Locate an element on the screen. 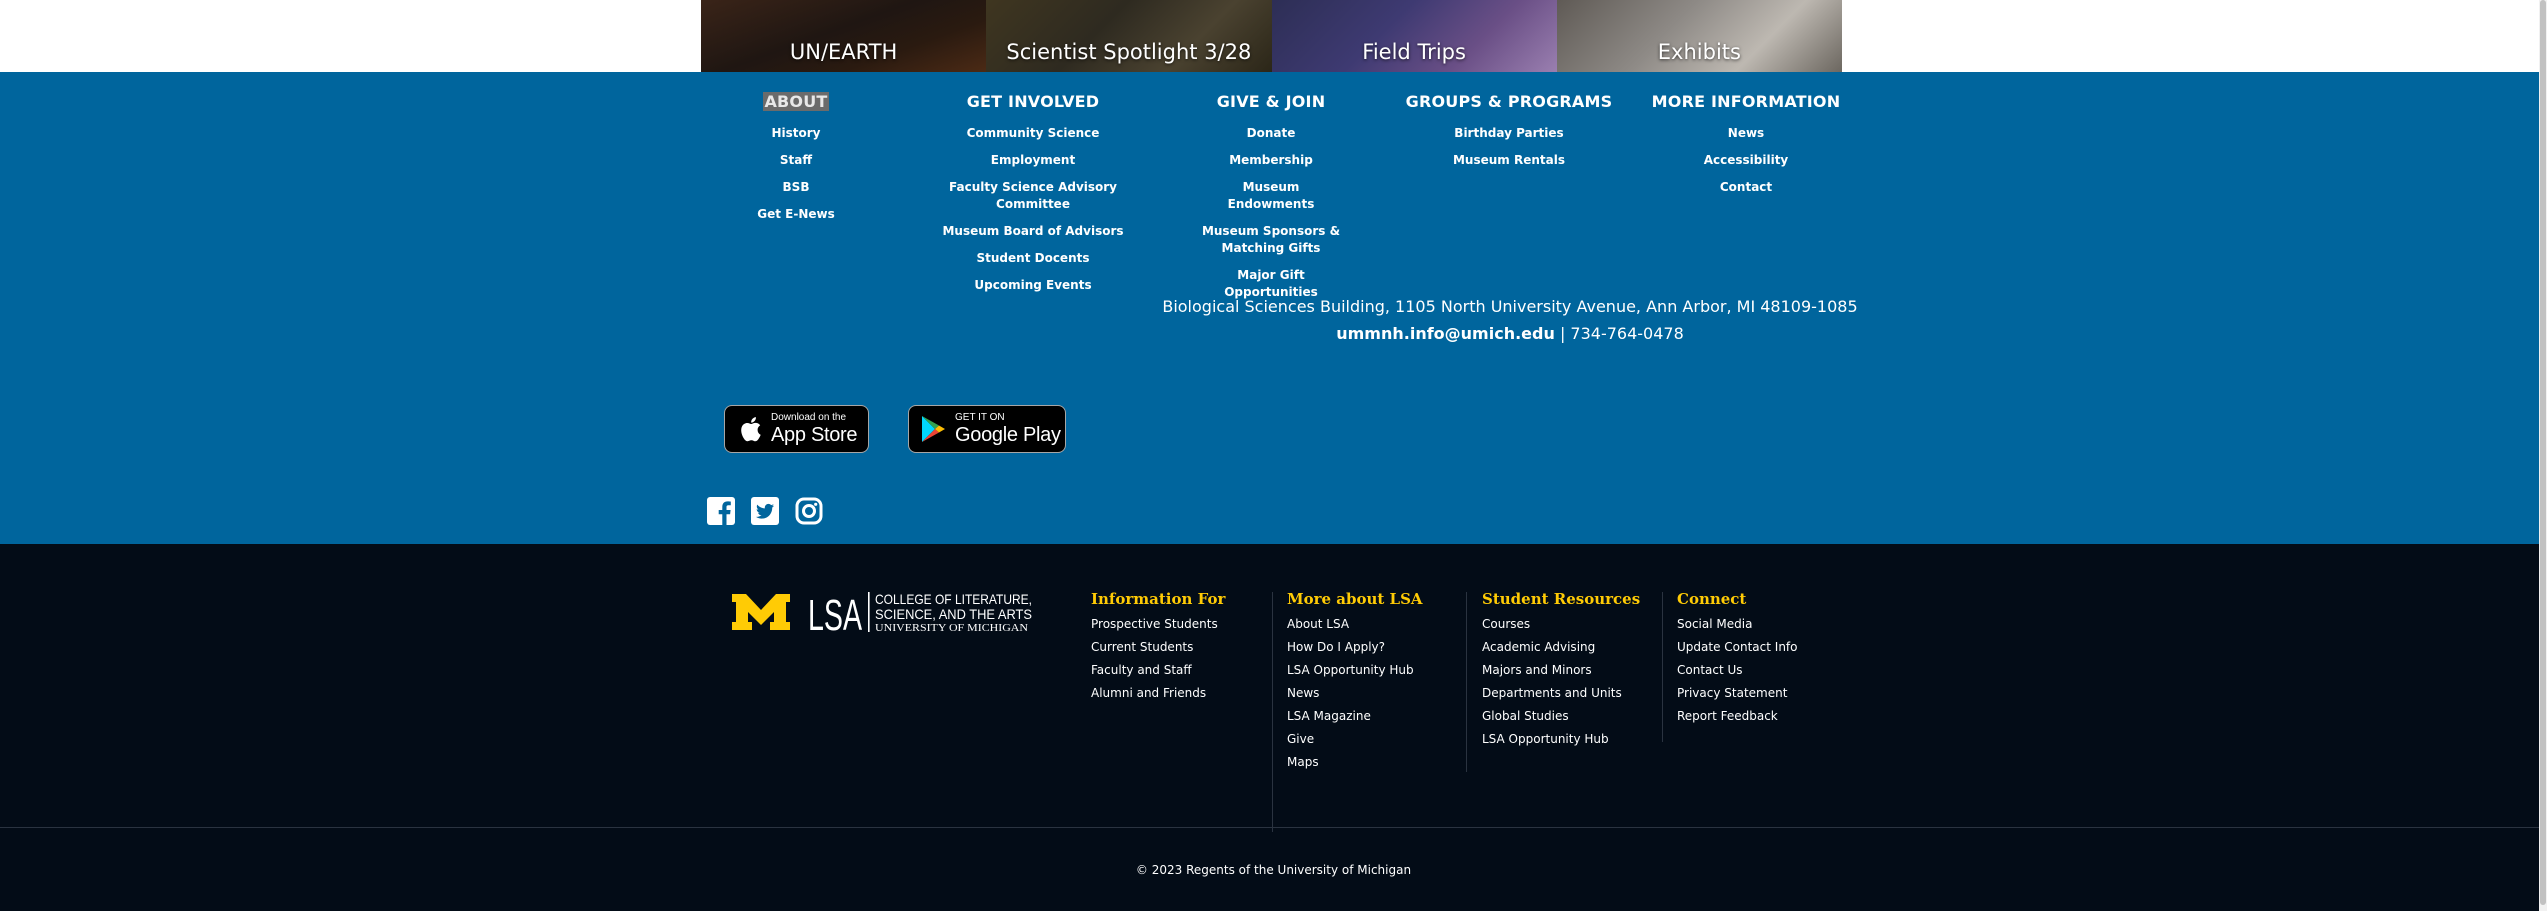 This screenshot has width=2547, height=911. apple-icon is located at coordinates (750, 429).